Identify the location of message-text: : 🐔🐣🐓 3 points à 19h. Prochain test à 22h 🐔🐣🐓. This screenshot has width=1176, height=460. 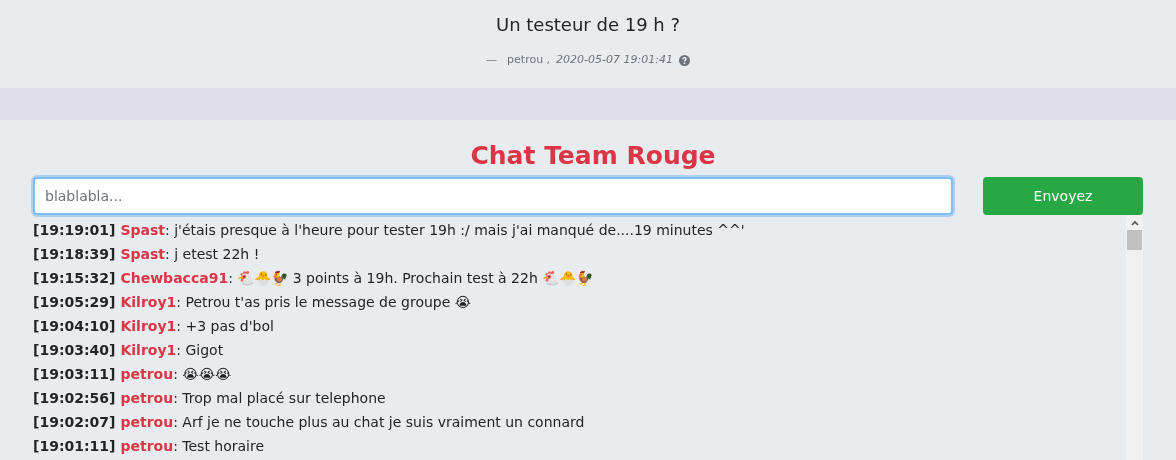
(411, 278).